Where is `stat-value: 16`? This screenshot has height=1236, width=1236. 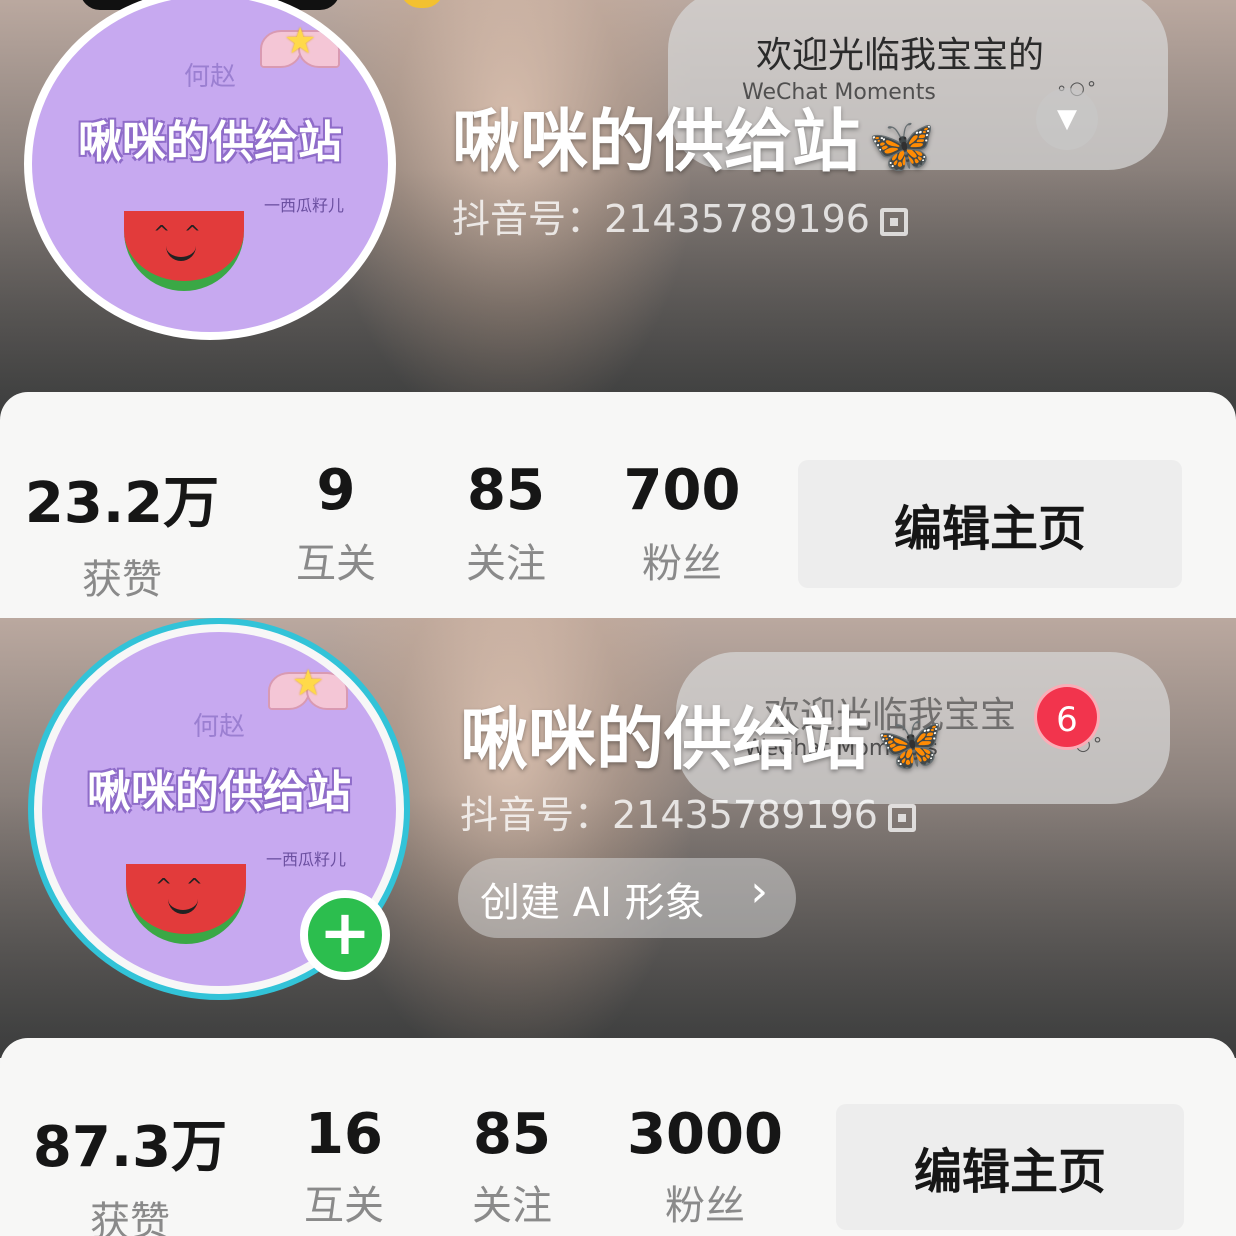
stat-value: 16 is located at coordinates (344, 1134).